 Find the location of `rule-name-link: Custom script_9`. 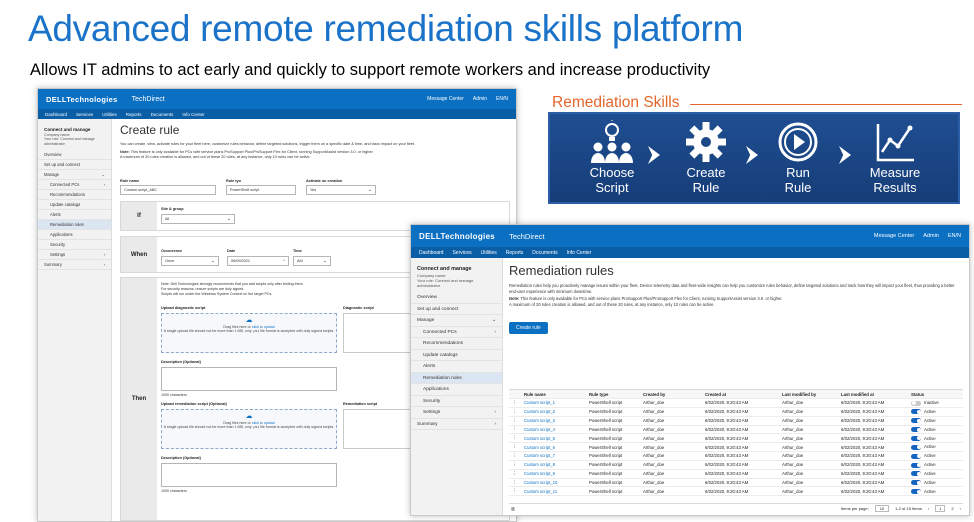

rule-name-link: Custom script_9 is located at coordinates (553, 473).